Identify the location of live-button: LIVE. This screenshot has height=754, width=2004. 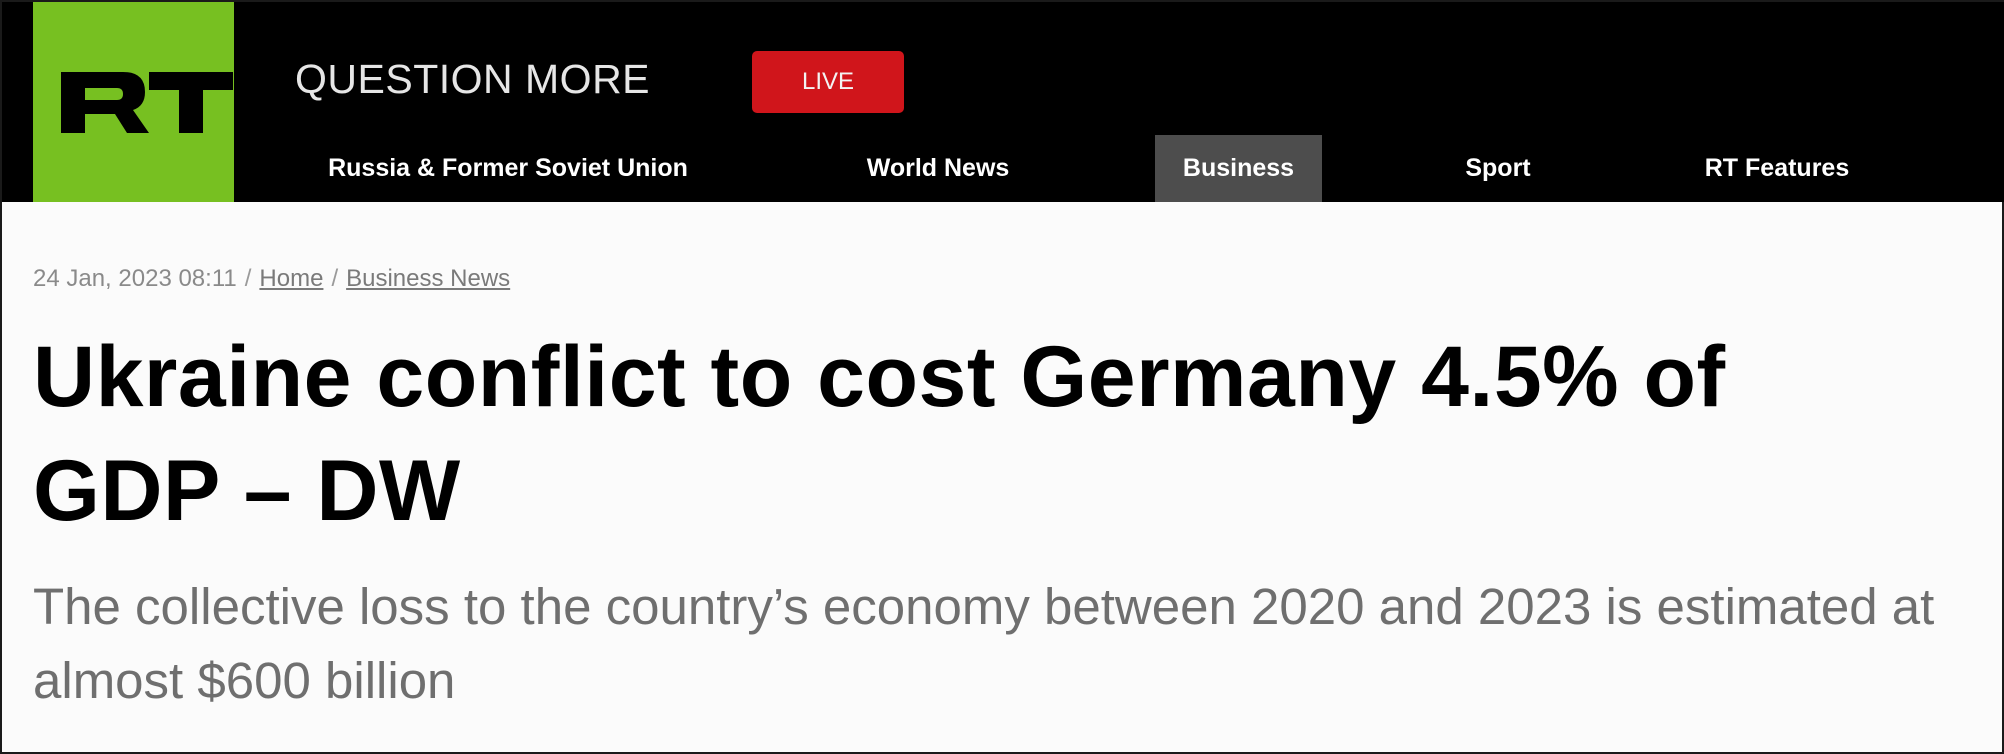
(828, 82).